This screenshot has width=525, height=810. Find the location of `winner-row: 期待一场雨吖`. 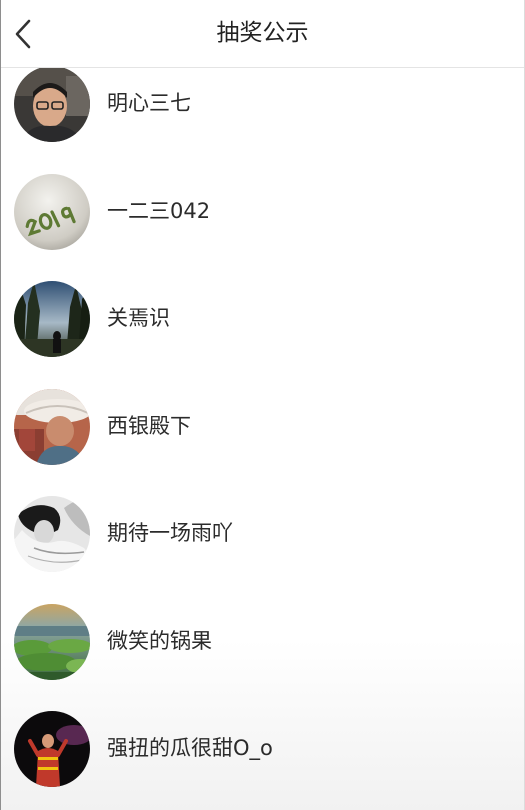

winner-row: 期待一场雨吖 is located at coordinates (262, 534).